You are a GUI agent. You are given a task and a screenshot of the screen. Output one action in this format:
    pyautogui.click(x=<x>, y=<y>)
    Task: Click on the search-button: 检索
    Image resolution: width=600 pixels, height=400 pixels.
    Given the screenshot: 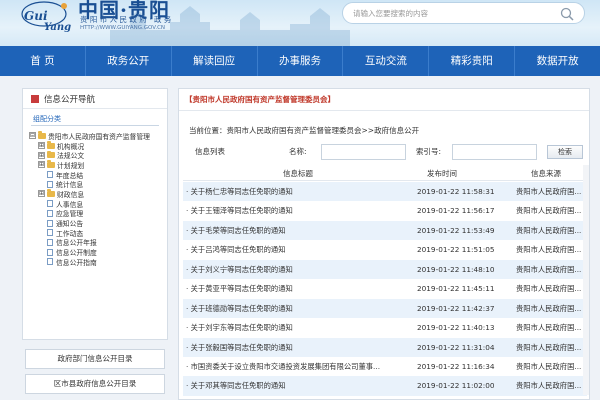 What is the action you would take?
    pyautogui.click(x=565, y=152)
    